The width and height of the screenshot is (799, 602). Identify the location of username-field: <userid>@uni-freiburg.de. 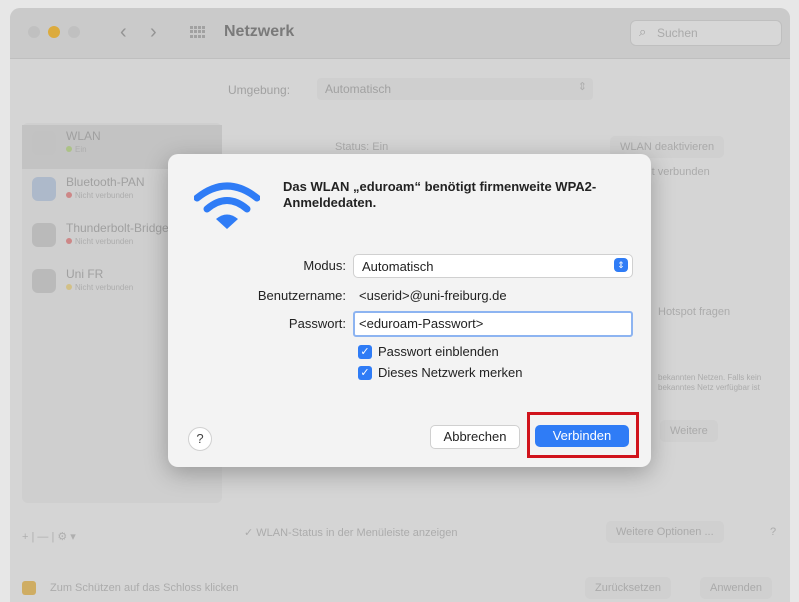
(433, 295).